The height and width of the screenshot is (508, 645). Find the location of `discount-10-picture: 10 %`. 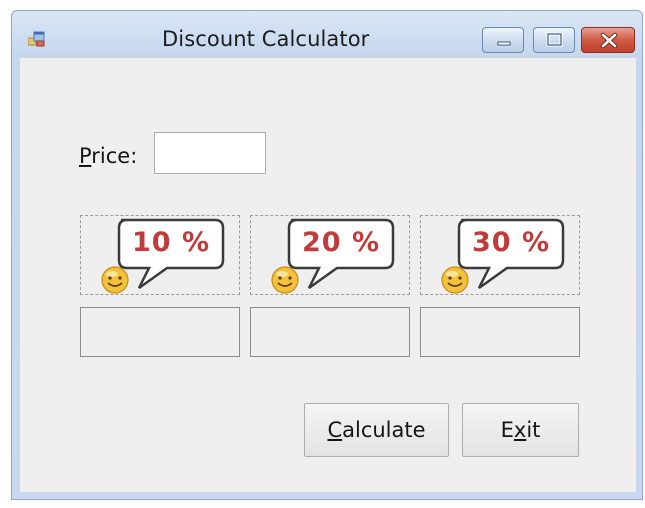

discount-10-picture: 10 % is located at coordinates (160, 255).